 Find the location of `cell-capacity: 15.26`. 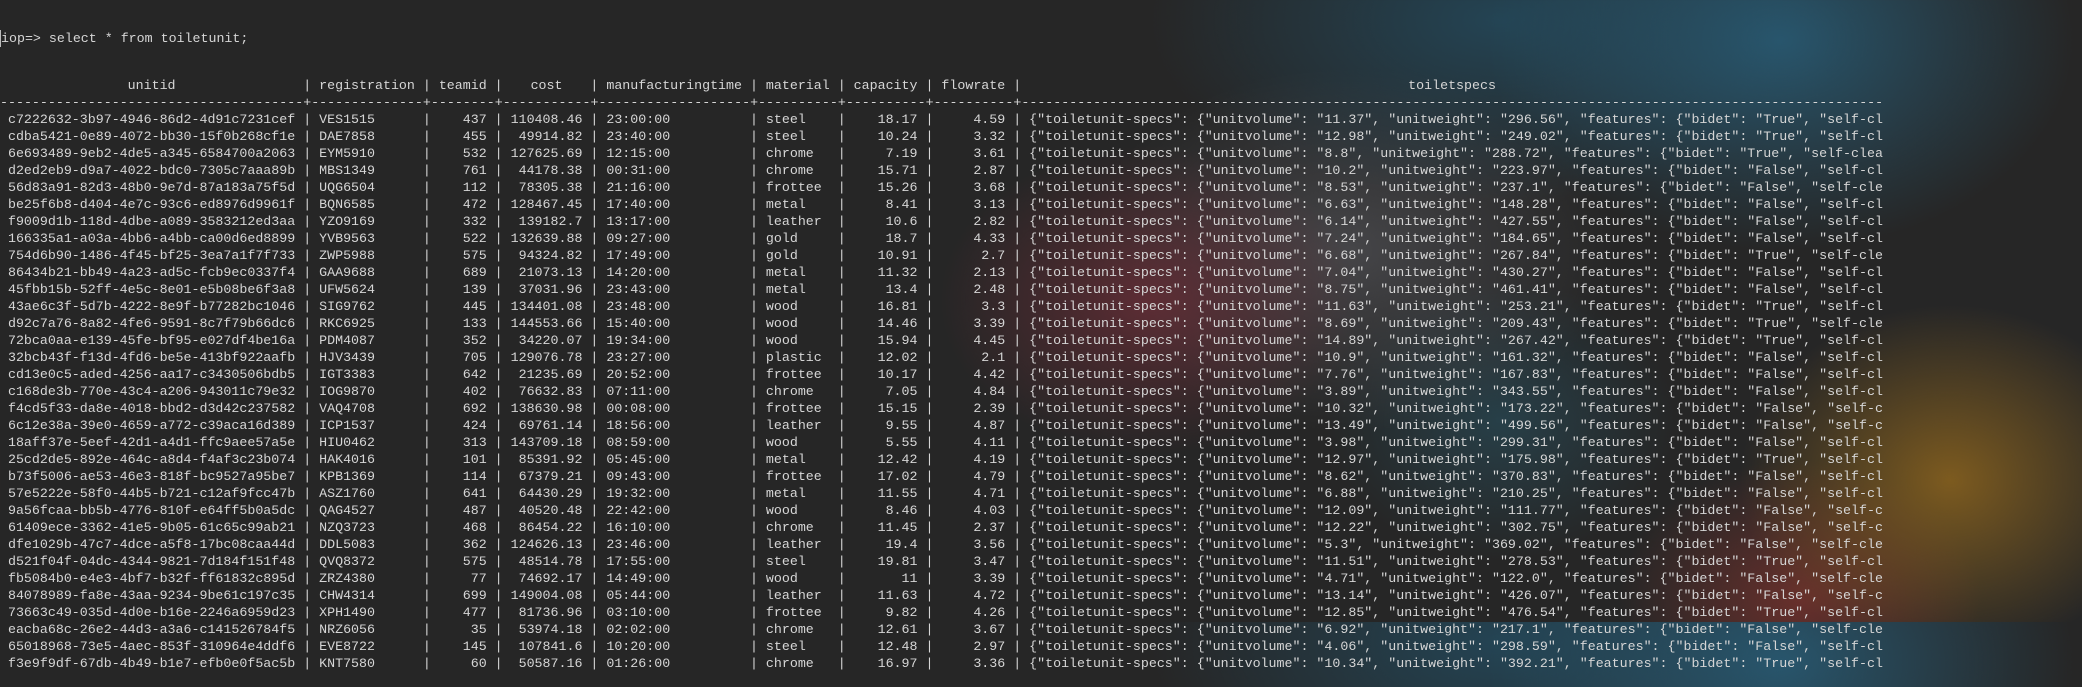

cell-capacity: 15.26 is located at coordinates (897, 187).